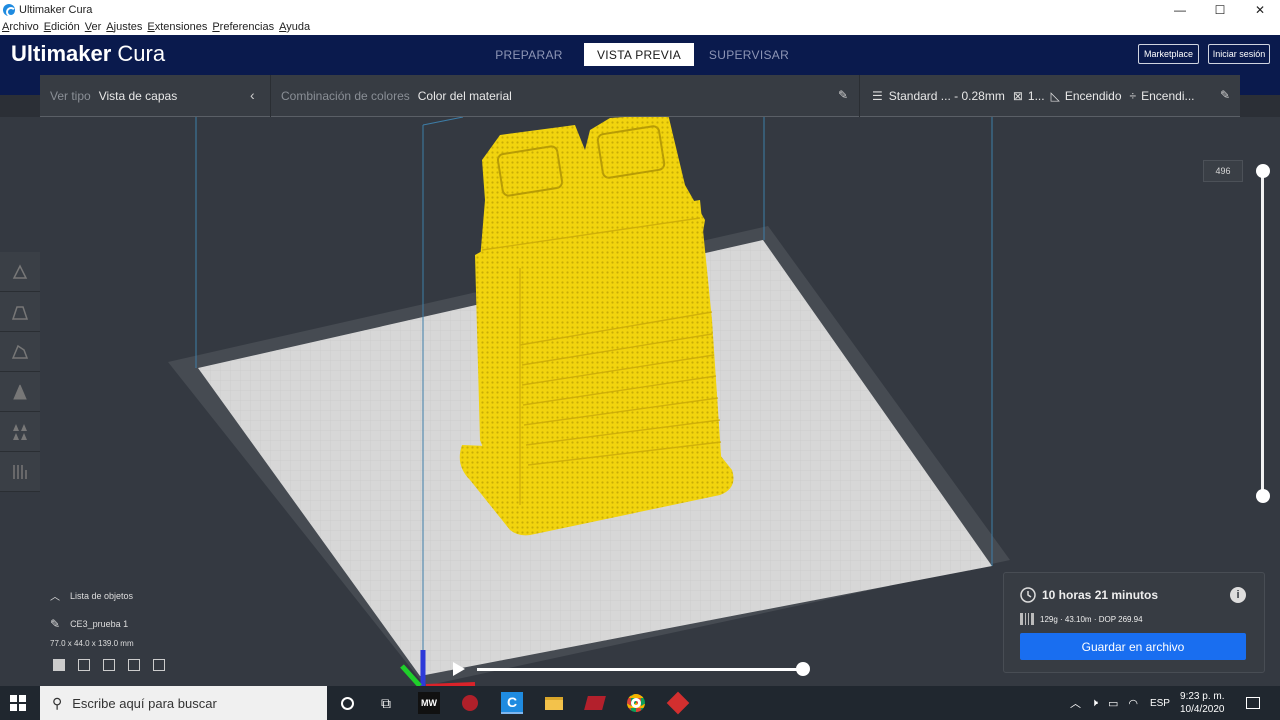 This screenshot has height=720, width=1280. I want to click on file-explorer-icon, so click(554, 703).